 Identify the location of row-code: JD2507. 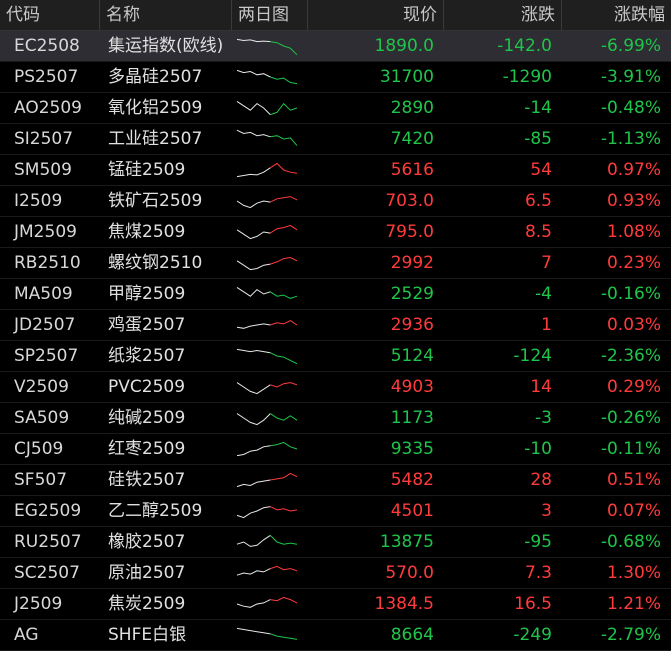
(45, 325).